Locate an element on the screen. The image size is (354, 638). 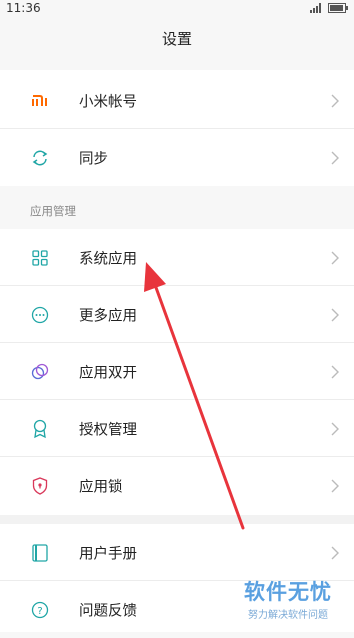
book-icon is located at coordinates (40, 553).